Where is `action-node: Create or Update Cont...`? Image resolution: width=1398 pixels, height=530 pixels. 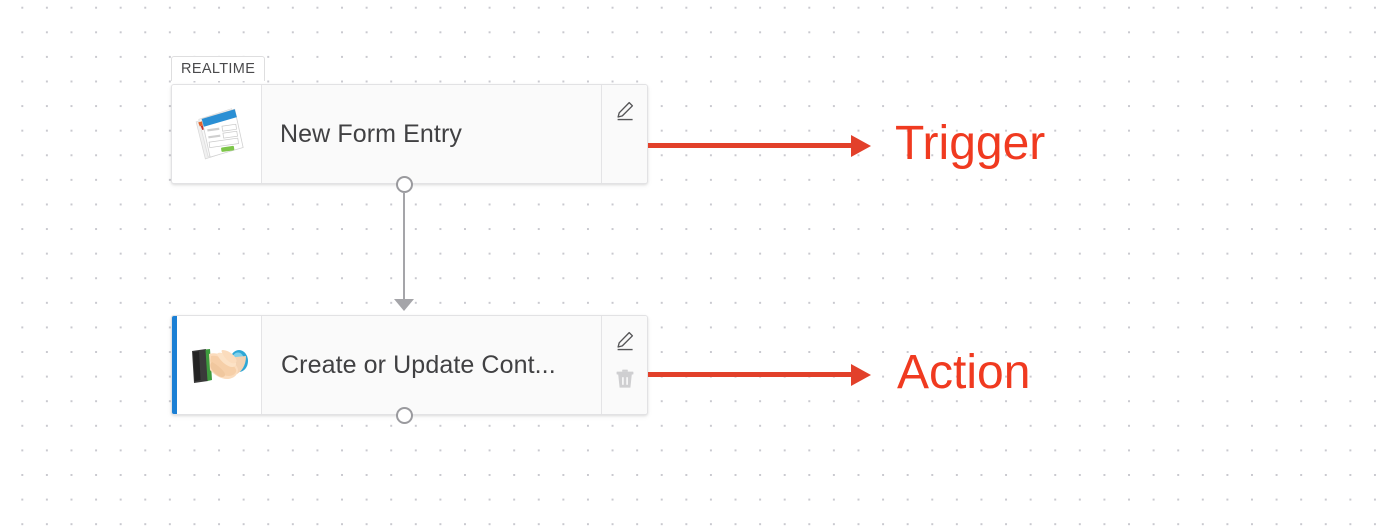 action-node: Create or Update Cont... is located at coordinates (409, 365).